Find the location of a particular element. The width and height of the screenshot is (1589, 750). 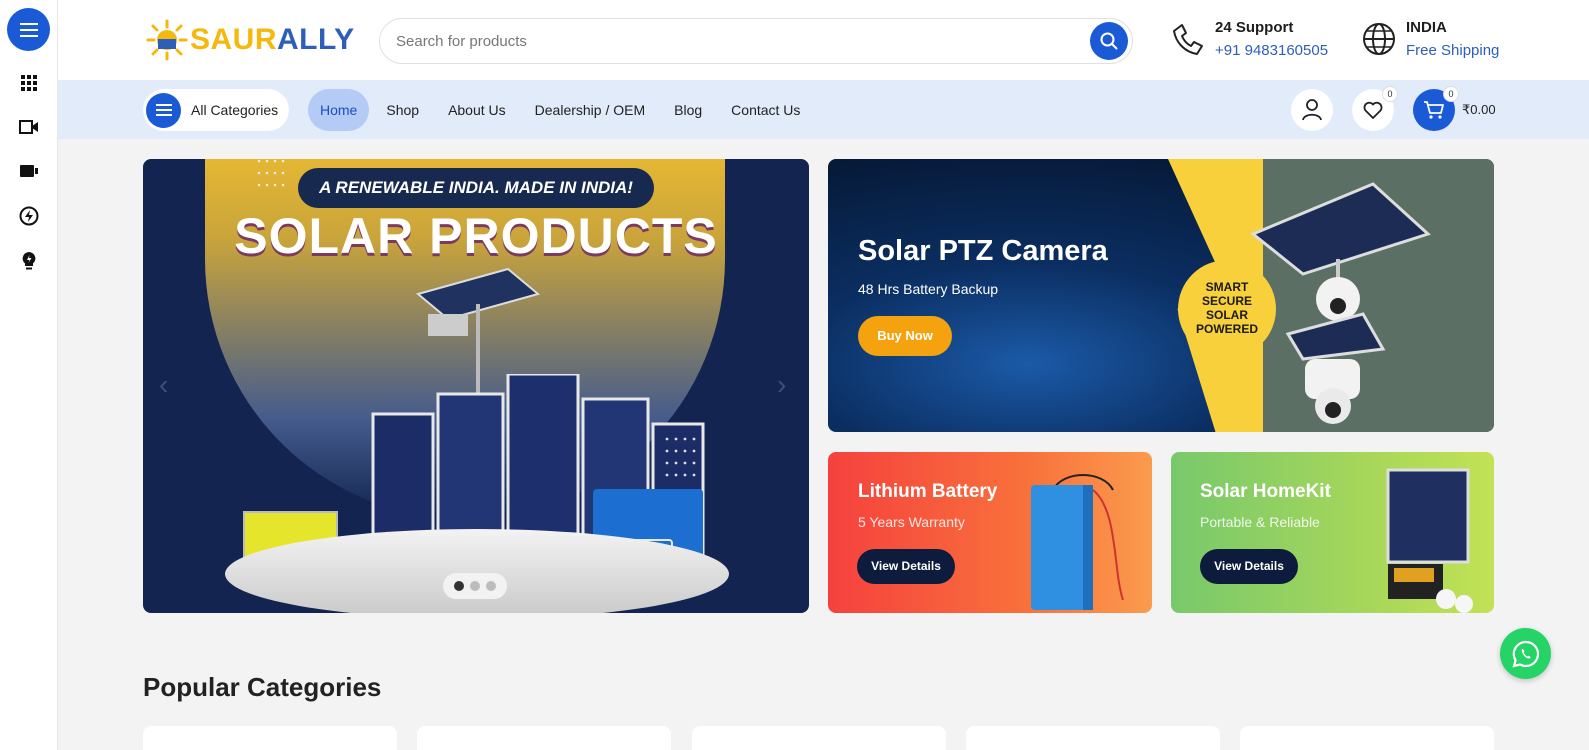

nav-item-shop: Shop is located at coordinates (402, 110).